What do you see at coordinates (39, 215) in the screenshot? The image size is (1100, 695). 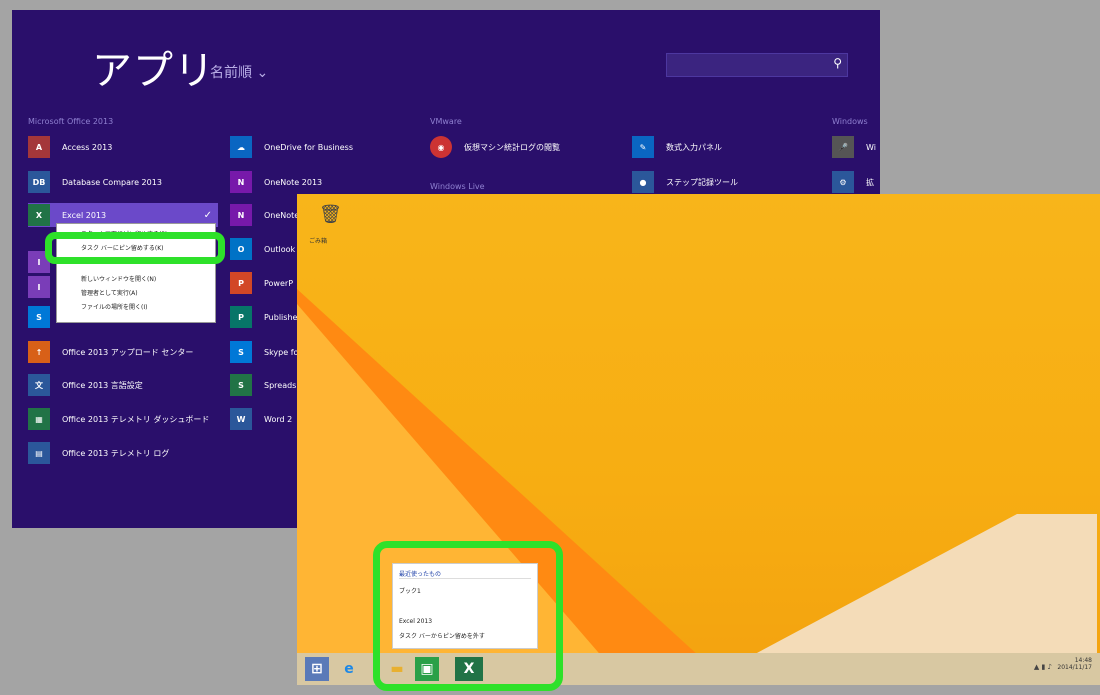 I see `app-tile-icon: X` at bounding box center [39, 215].